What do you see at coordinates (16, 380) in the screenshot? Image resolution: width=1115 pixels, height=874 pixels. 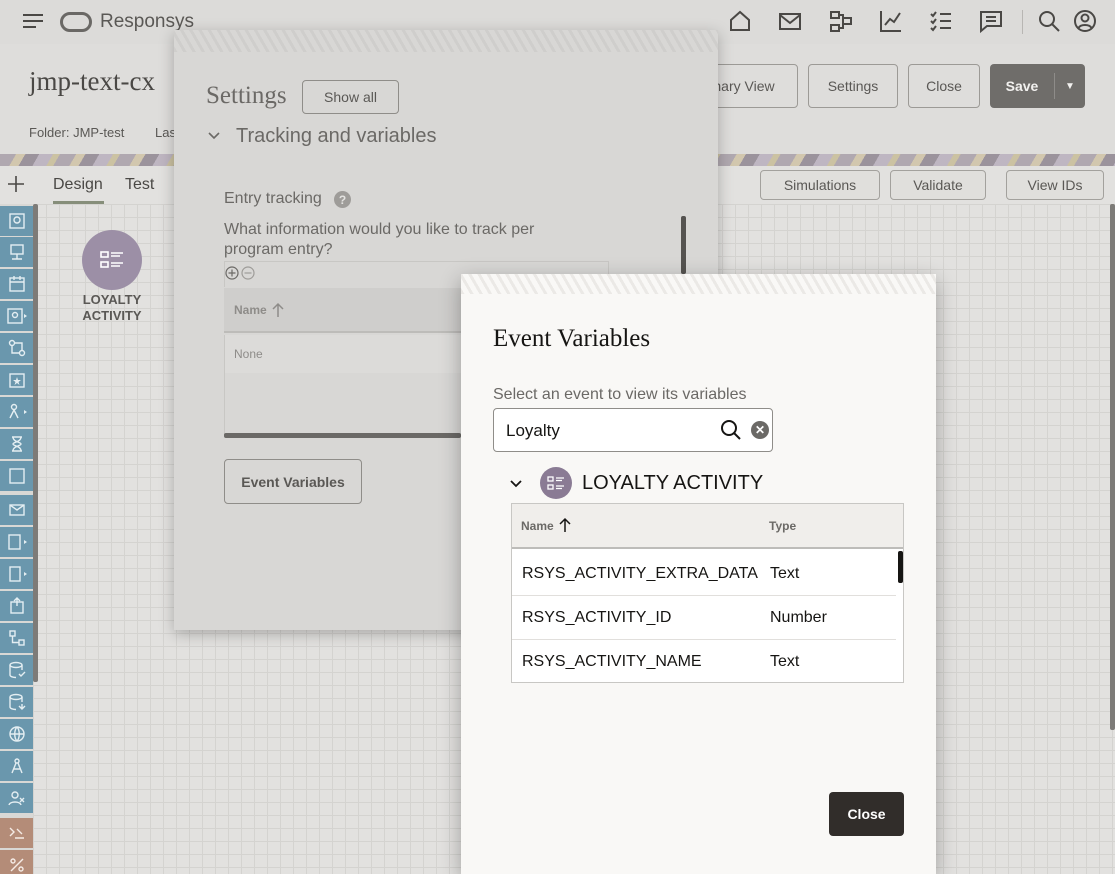 I see `palette-event-icon` at bounding box center [16, 380].